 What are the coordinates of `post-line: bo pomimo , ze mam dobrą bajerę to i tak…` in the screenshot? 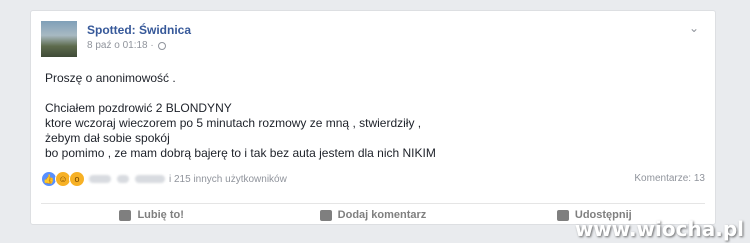 It's located at (240, 153).